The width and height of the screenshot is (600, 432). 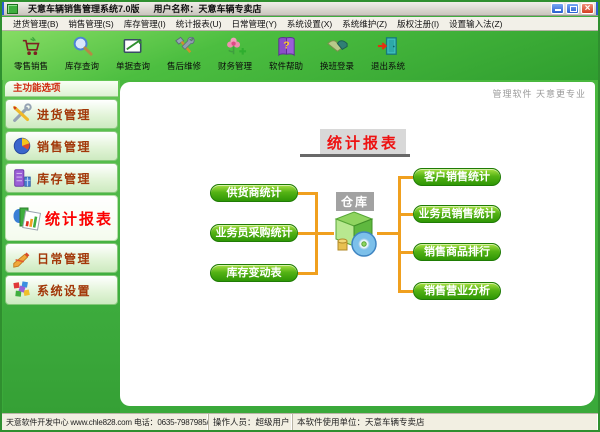 I want to click on report-chart-icon, so click(x=27, y=219).